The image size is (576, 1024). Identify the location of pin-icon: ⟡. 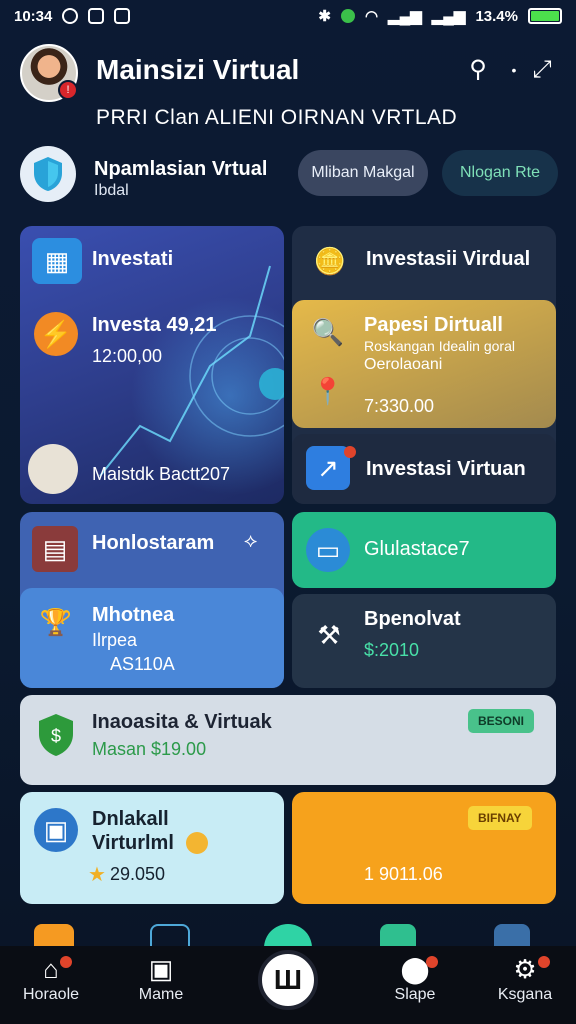
(250, 541).